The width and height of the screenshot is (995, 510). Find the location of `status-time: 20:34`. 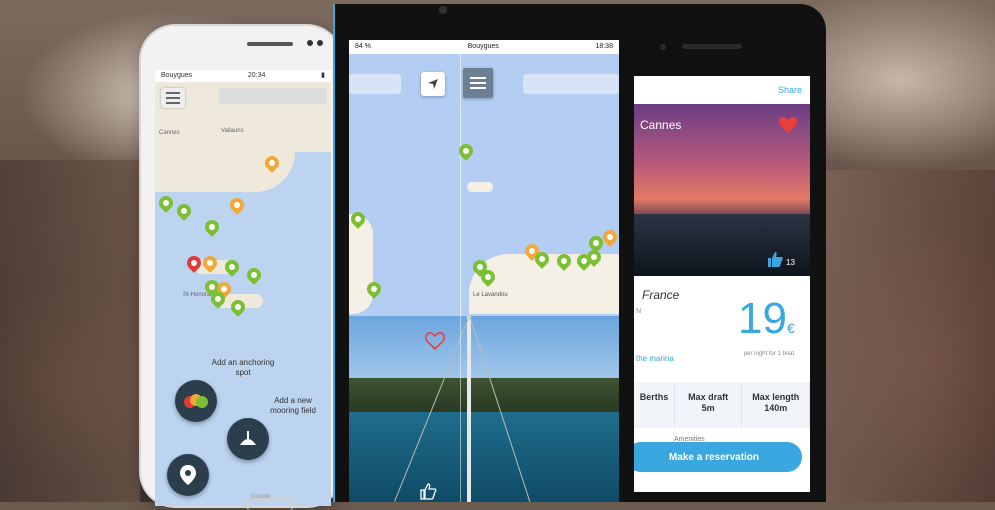

status-time: 20:34 is located at coordinates (256, 75).